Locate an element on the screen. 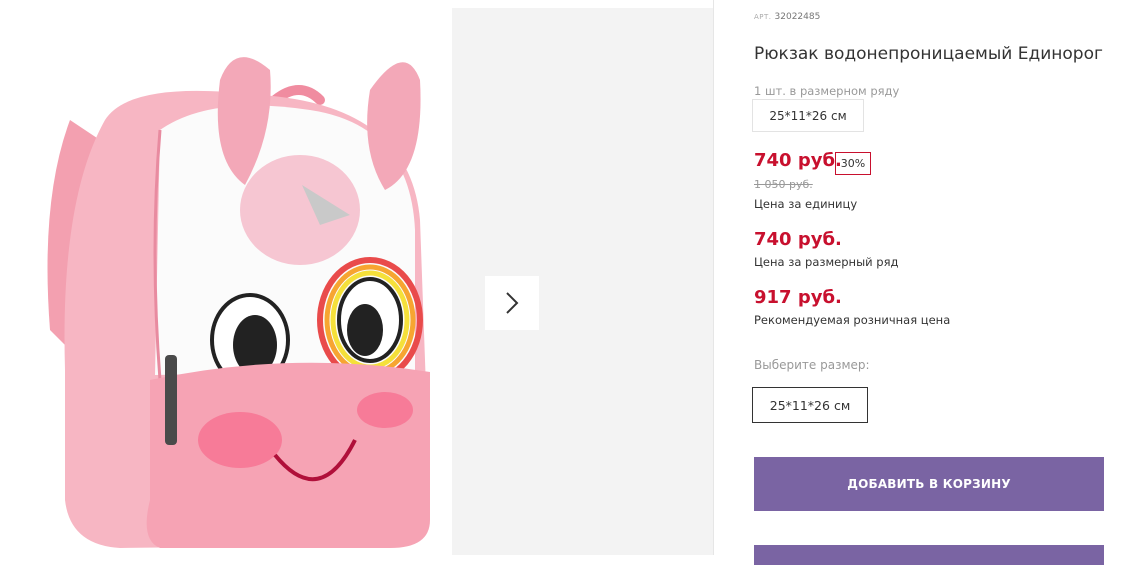  pack-caption: 1 шт. в размерном ряду is located at coordinates (827, 91).